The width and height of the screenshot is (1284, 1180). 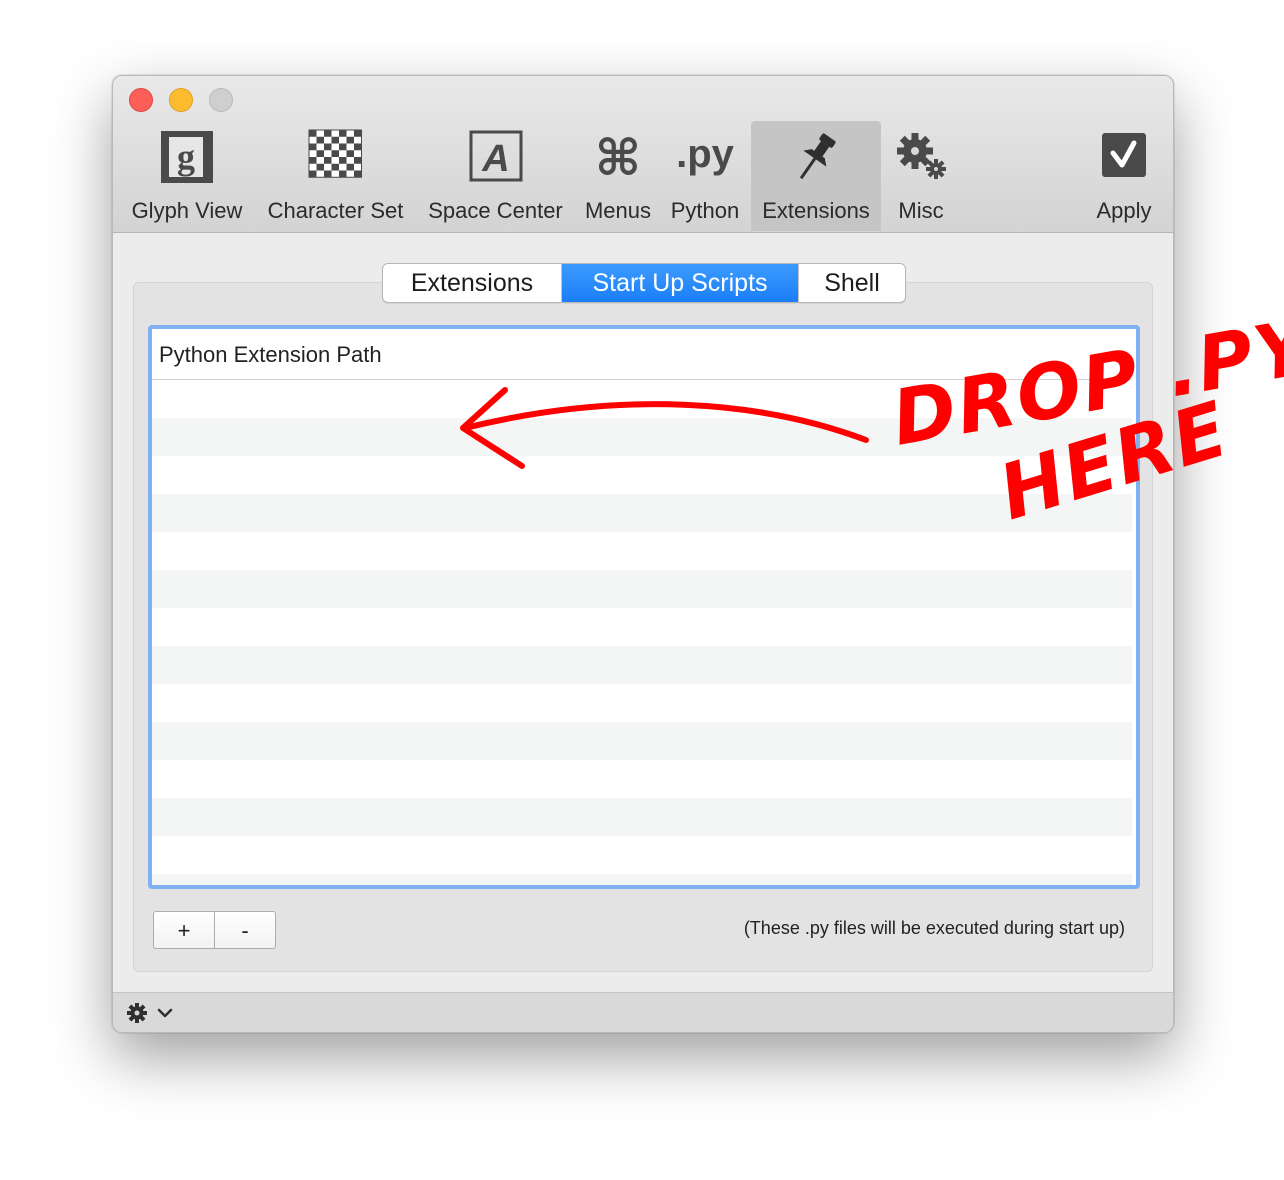 I want to click on python-icon: .py, so click(x=705, y=158).